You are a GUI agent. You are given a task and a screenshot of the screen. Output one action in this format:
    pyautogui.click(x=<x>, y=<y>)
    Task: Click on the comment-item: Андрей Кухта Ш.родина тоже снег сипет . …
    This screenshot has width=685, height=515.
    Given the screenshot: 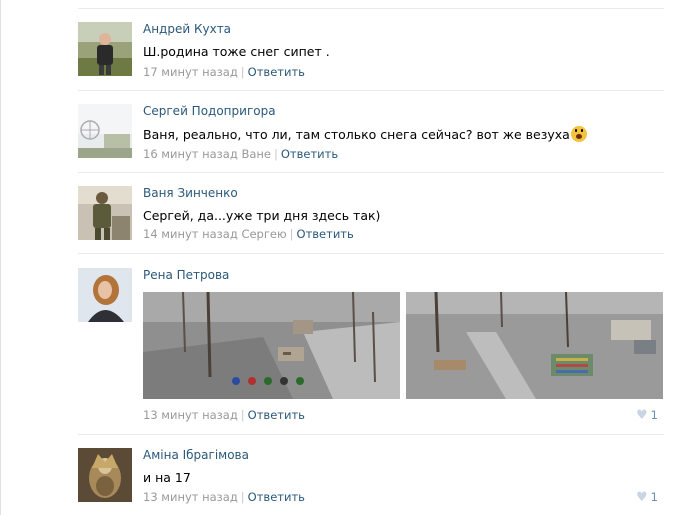 What is the action you would take?
    pyautogui.click(x=371, y=59)
    